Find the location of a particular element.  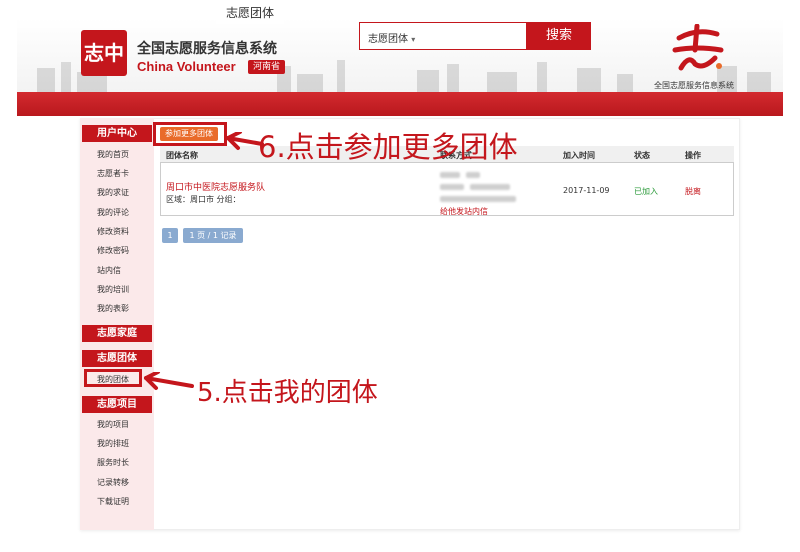

join-time-value: 2017-11-09 is located at coordinates (586, 190).